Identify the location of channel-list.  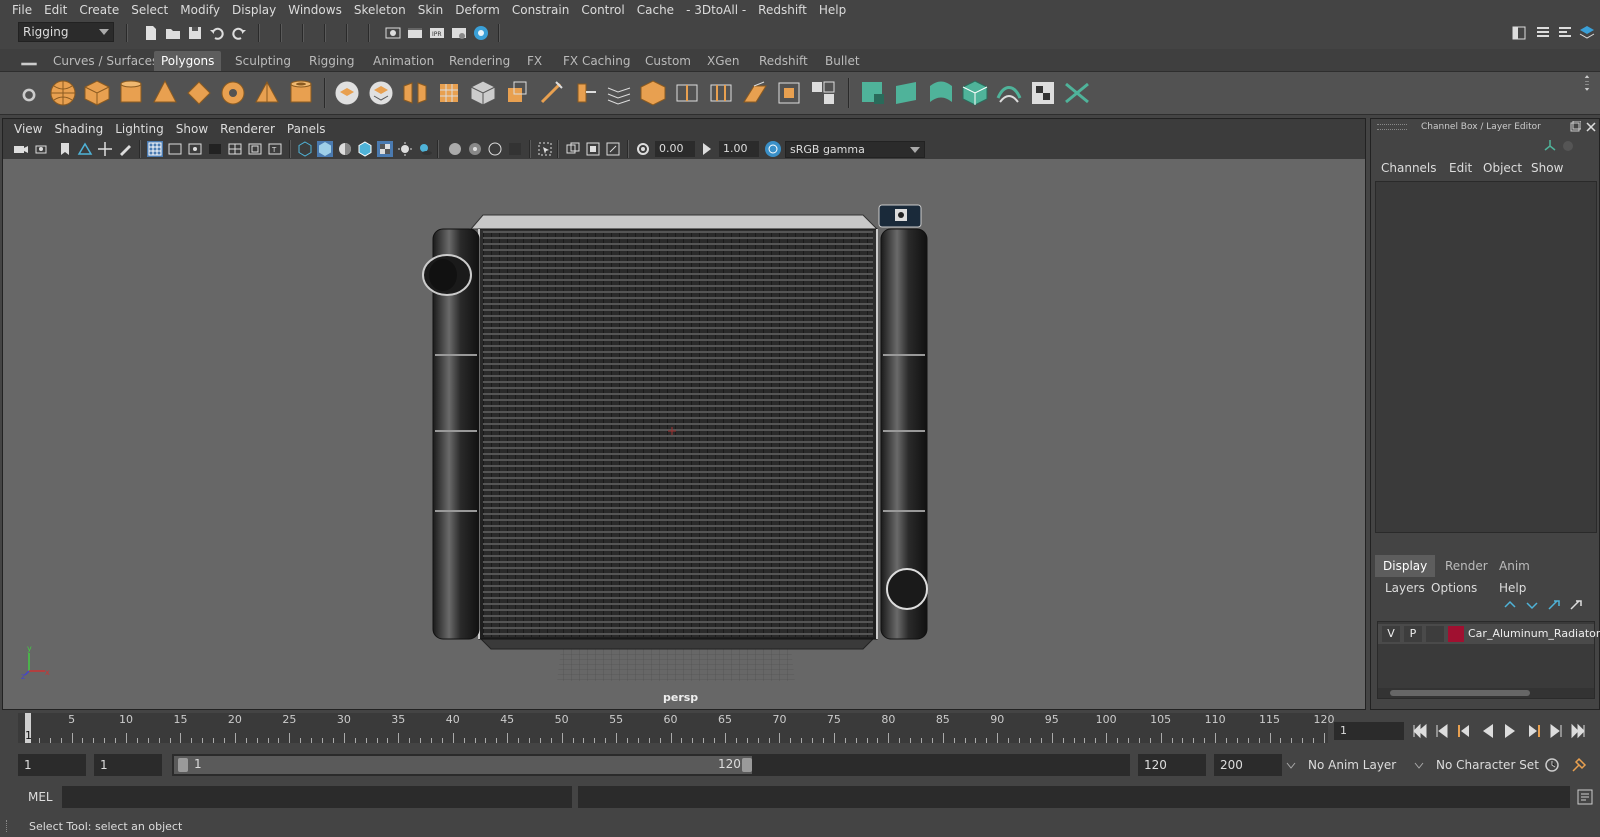
(1486, 357).